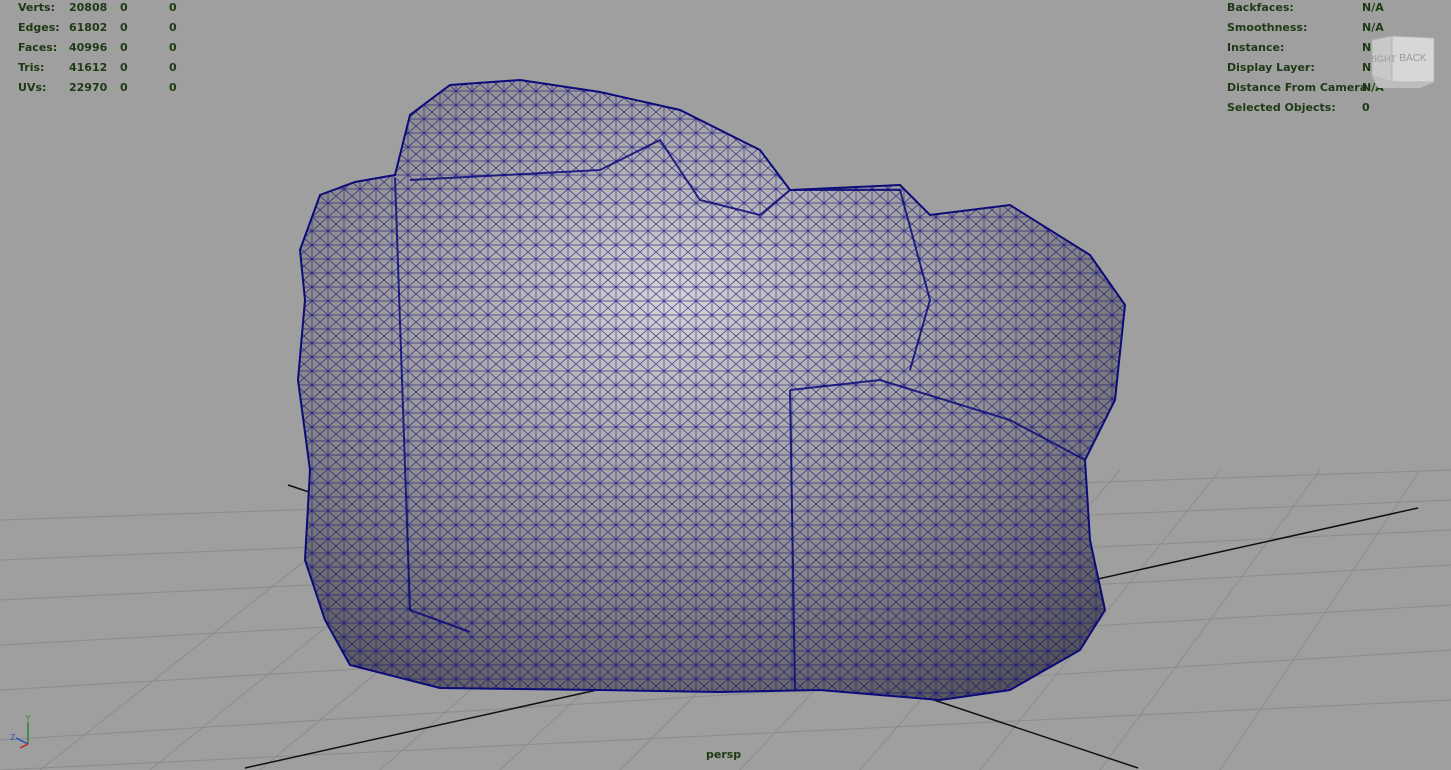 This screenshot has width=1451, height=770. I want to click on view-cube-right-label: RIGHT, so click(1383, 59).